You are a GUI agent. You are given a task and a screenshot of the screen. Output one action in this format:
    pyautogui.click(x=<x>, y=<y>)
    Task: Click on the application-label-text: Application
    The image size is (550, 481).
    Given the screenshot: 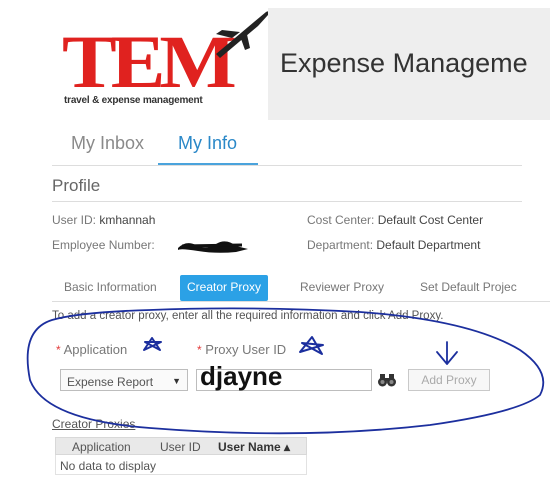 What is the action you would take?
    pyautogui.click(x=95, y=349)
    